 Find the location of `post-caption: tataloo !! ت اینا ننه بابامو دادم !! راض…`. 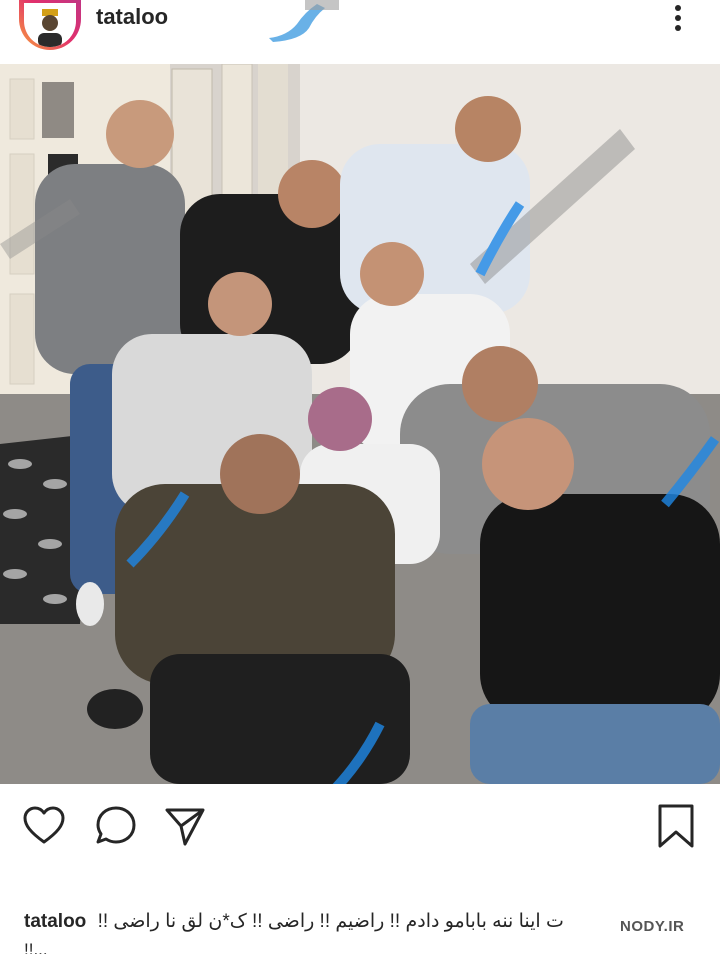

post-caption: tataloo !! ت اینا ننه بابامو دادم !! راض… is located at coordinates (369, 921).